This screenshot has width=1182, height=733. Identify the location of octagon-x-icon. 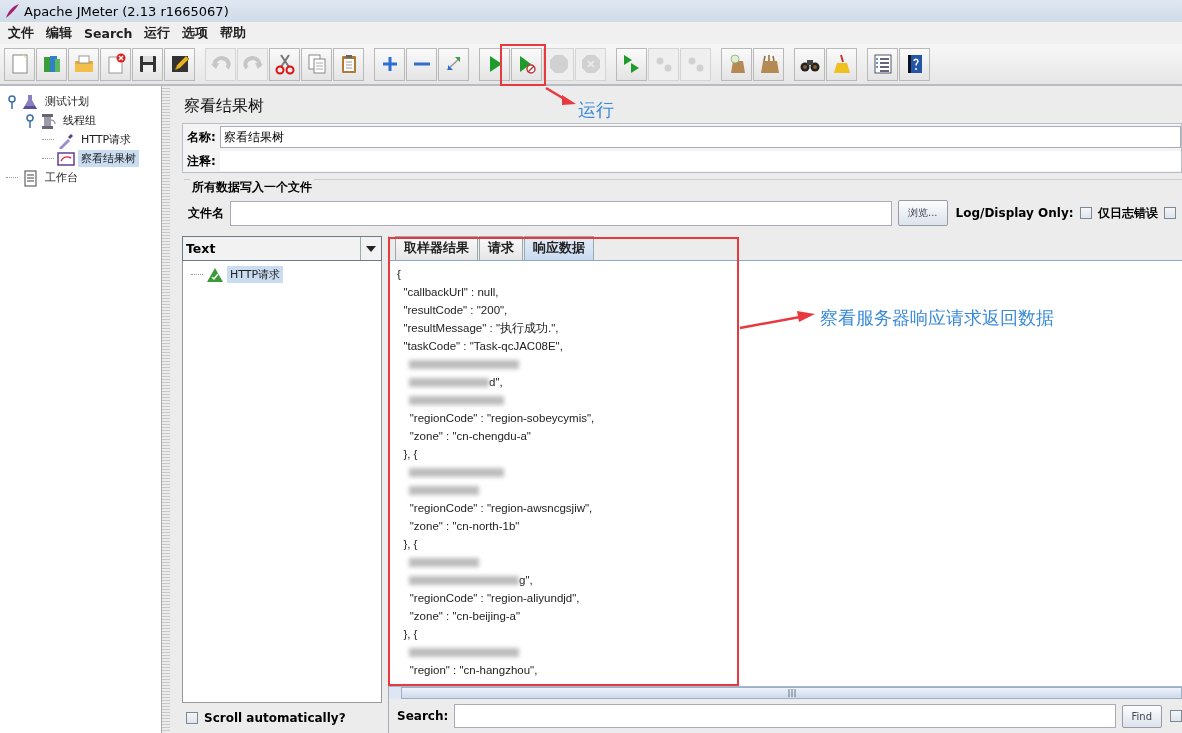
(590, 64).